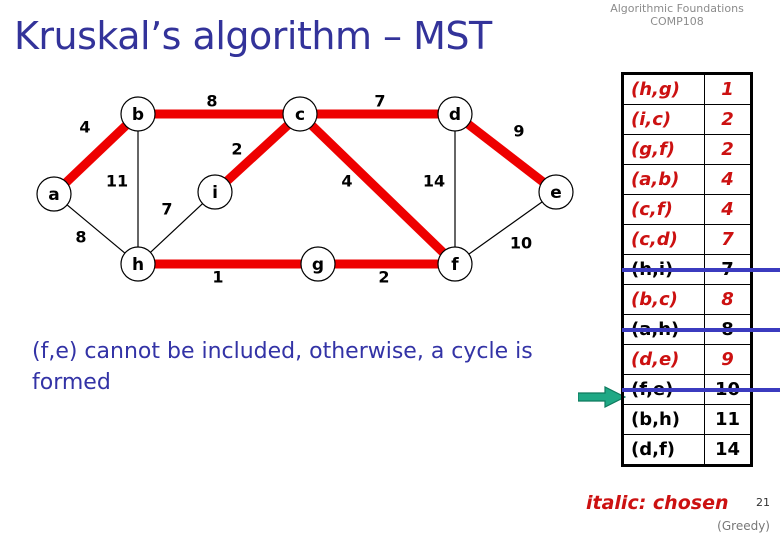 The height and width of the screenshot is (540, 780). Describe the element at coordinates (434, 181) in the screenshot. I see `edge-weight-d-f: 14` at that location.